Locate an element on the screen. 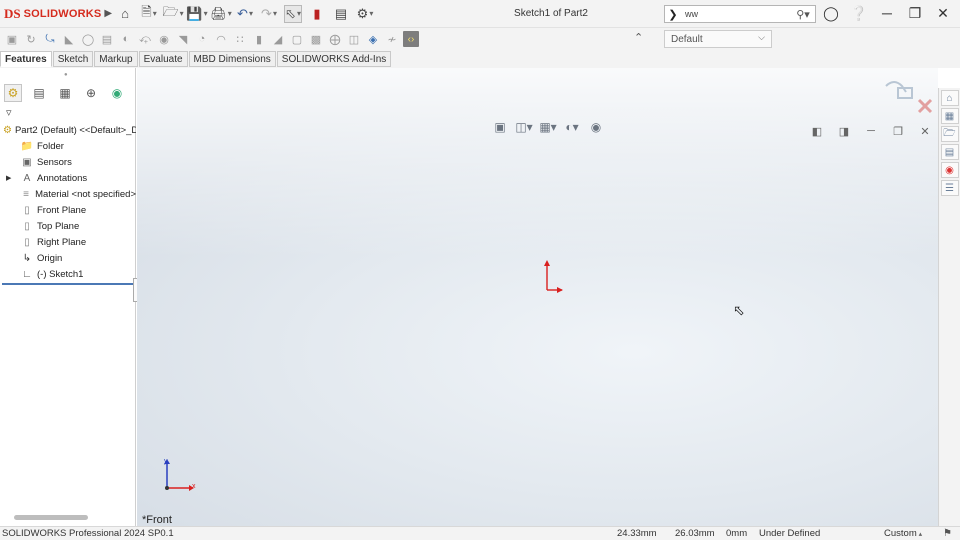 This screenshot has width=960, height=540. tab-sketch: Sketch is located at coordinates (73, 59).